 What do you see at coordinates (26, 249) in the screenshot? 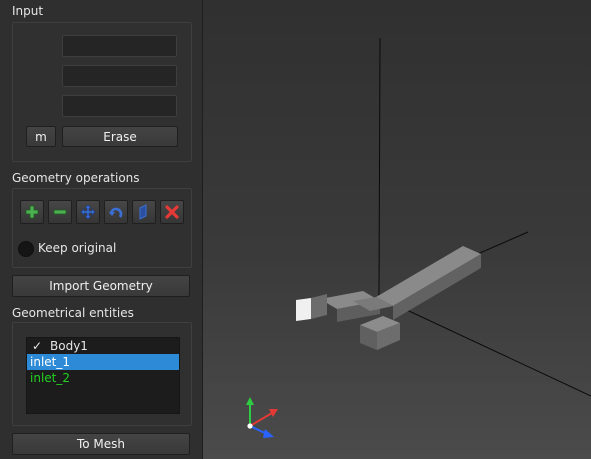
I see `keep-original-radio` at bounding box center [26, 249].